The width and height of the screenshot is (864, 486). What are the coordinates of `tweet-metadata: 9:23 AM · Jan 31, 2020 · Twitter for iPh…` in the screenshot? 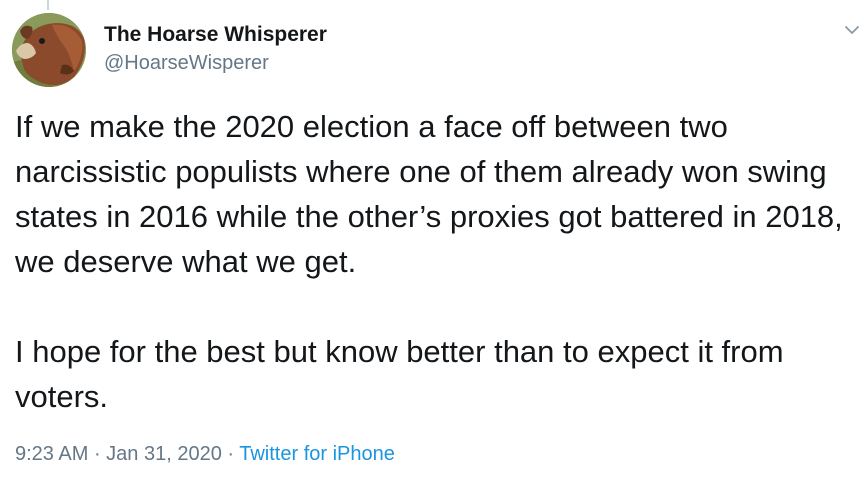 It's located at (205, 454).